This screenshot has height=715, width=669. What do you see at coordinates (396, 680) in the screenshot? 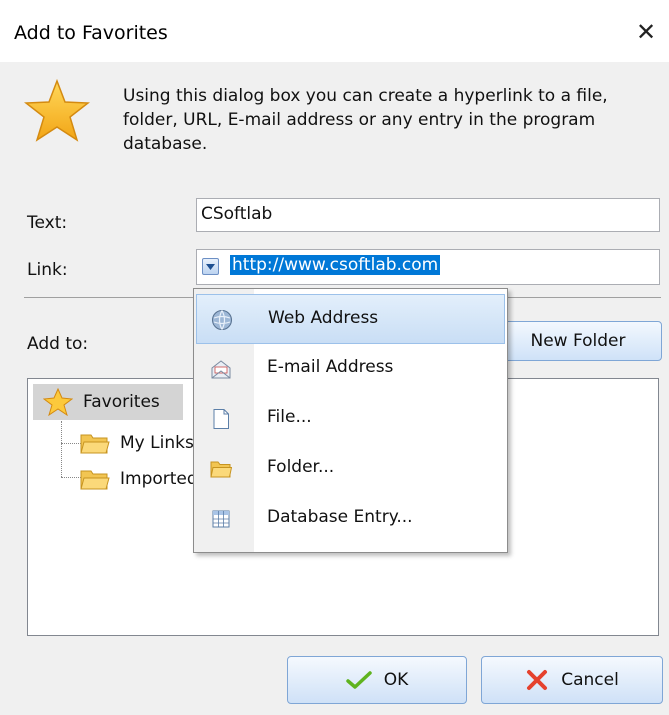
I see `ok-button-label: OK` at bounding box center [396, 680].